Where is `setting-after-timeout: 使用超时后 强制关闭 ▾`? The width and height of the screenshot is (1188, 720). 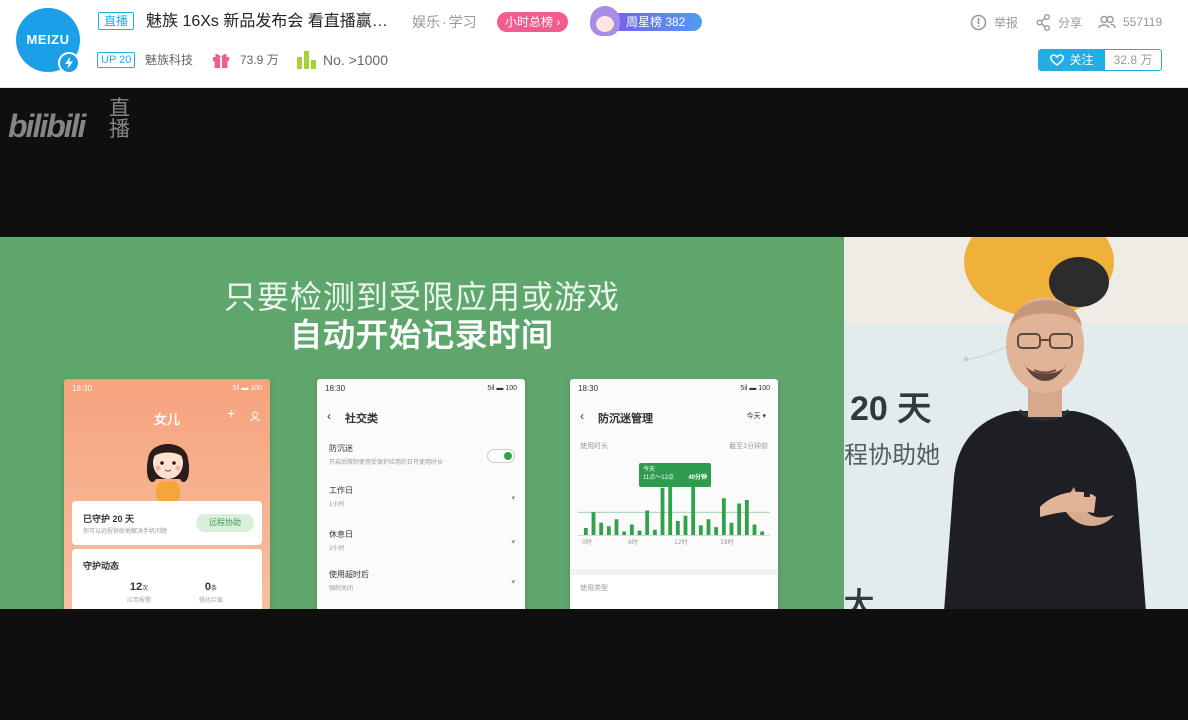 setting-after-timeout: 使用超时后 强制关闭 ▾ is located at coordinates (422, 584).